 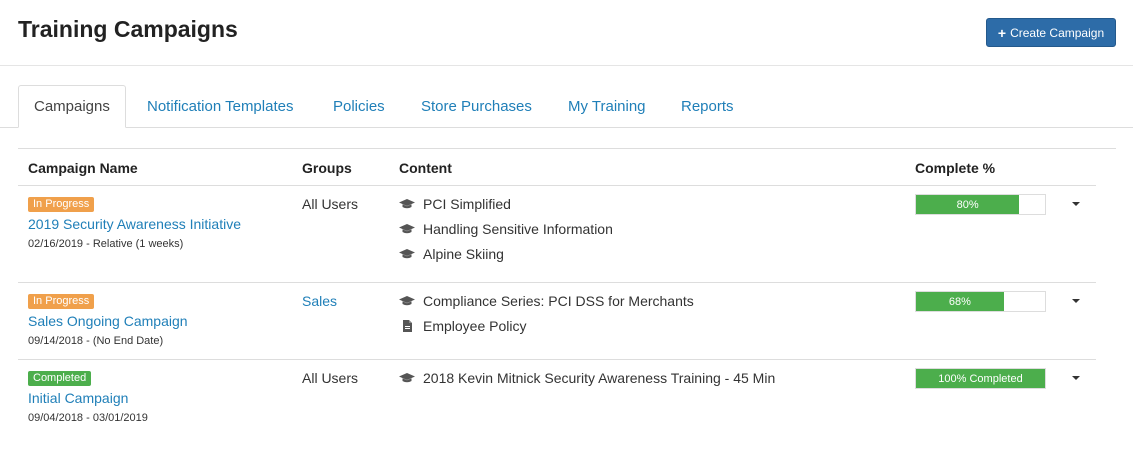 I want to click on content-title: PCI Simplified, so click(x=467, y=204).